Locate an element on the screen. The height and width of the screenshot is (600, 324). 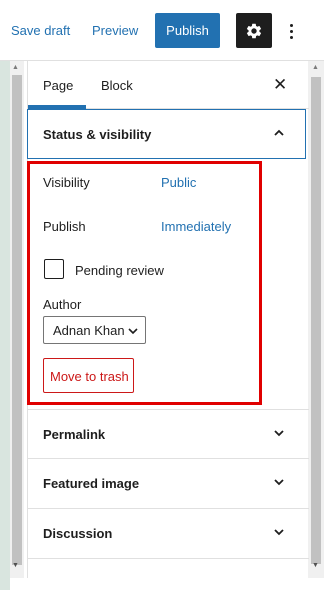
pending-review-label: Pending review is located at coordinates (119, 270).